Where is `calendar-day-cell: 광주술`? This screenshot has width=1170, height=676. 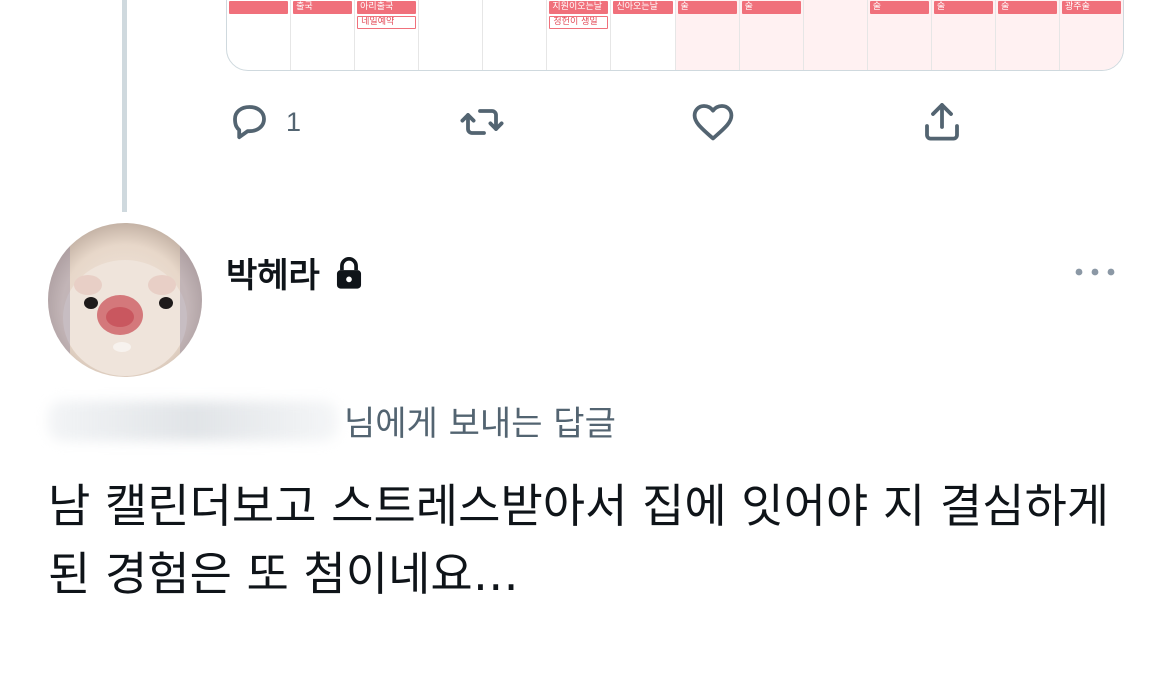
calendar-day-cell: 광주술 is located at coordinates (1091, 35).